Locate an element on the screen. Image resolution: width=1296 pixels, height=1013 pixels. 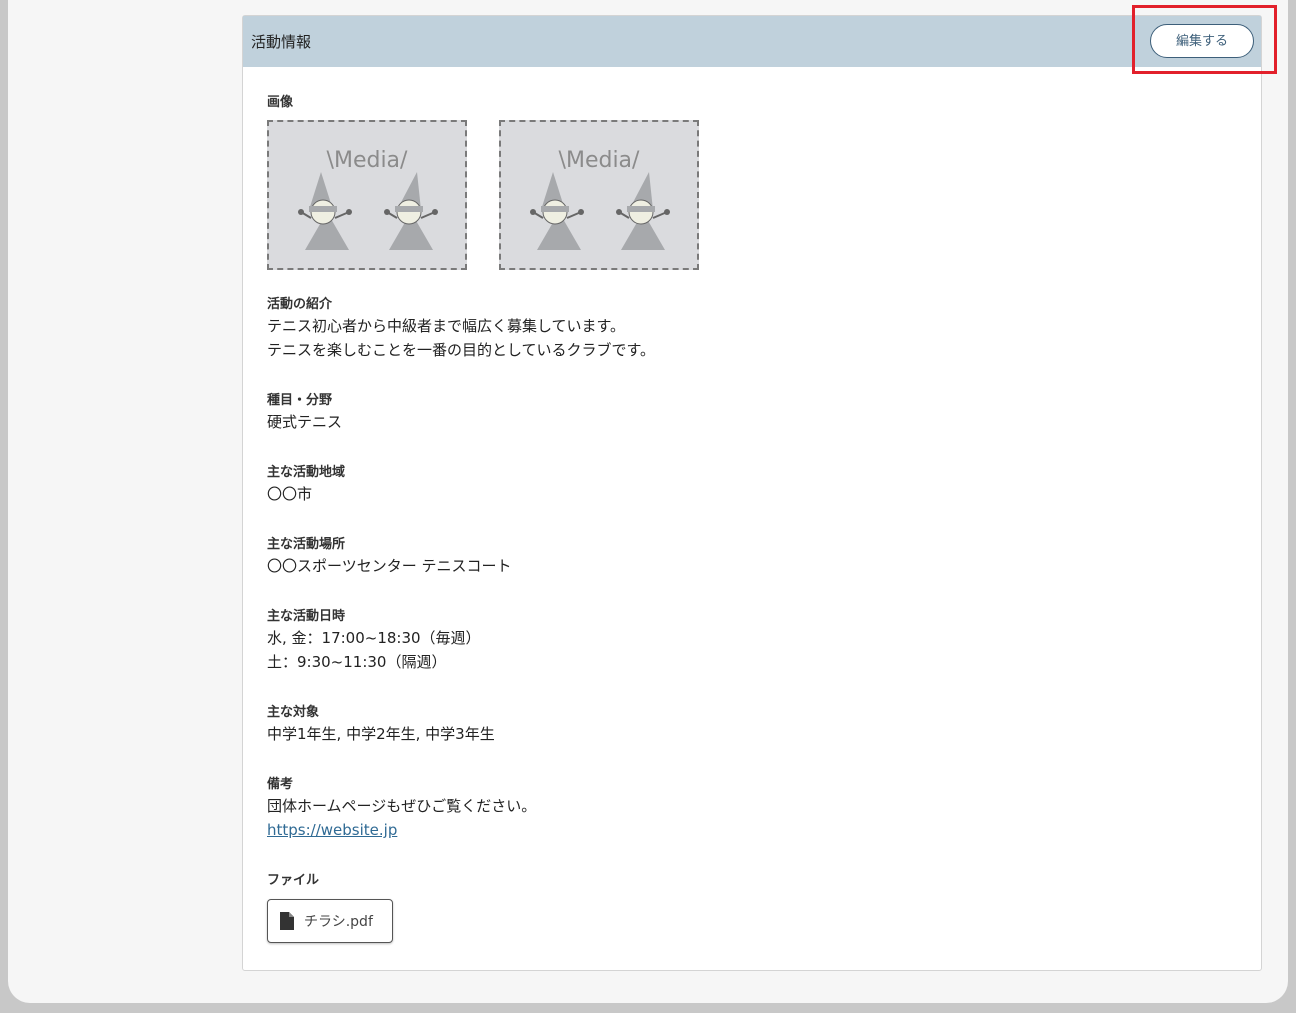
target-section: 主な対象 中学1年生, 中学2年生, 中学3年生 is located at coordinates (381, 725).